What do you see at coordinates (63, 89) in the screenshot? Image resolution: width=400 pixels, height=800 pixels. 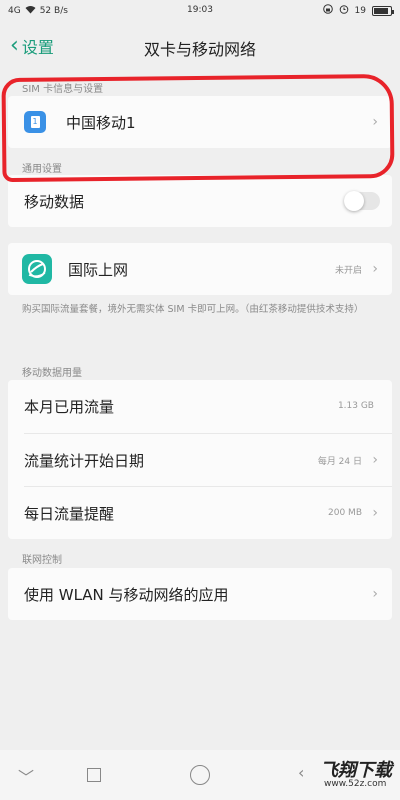 I see `sim-section-label: SIM 卡信息与设置` at bounding box center [63, 89].